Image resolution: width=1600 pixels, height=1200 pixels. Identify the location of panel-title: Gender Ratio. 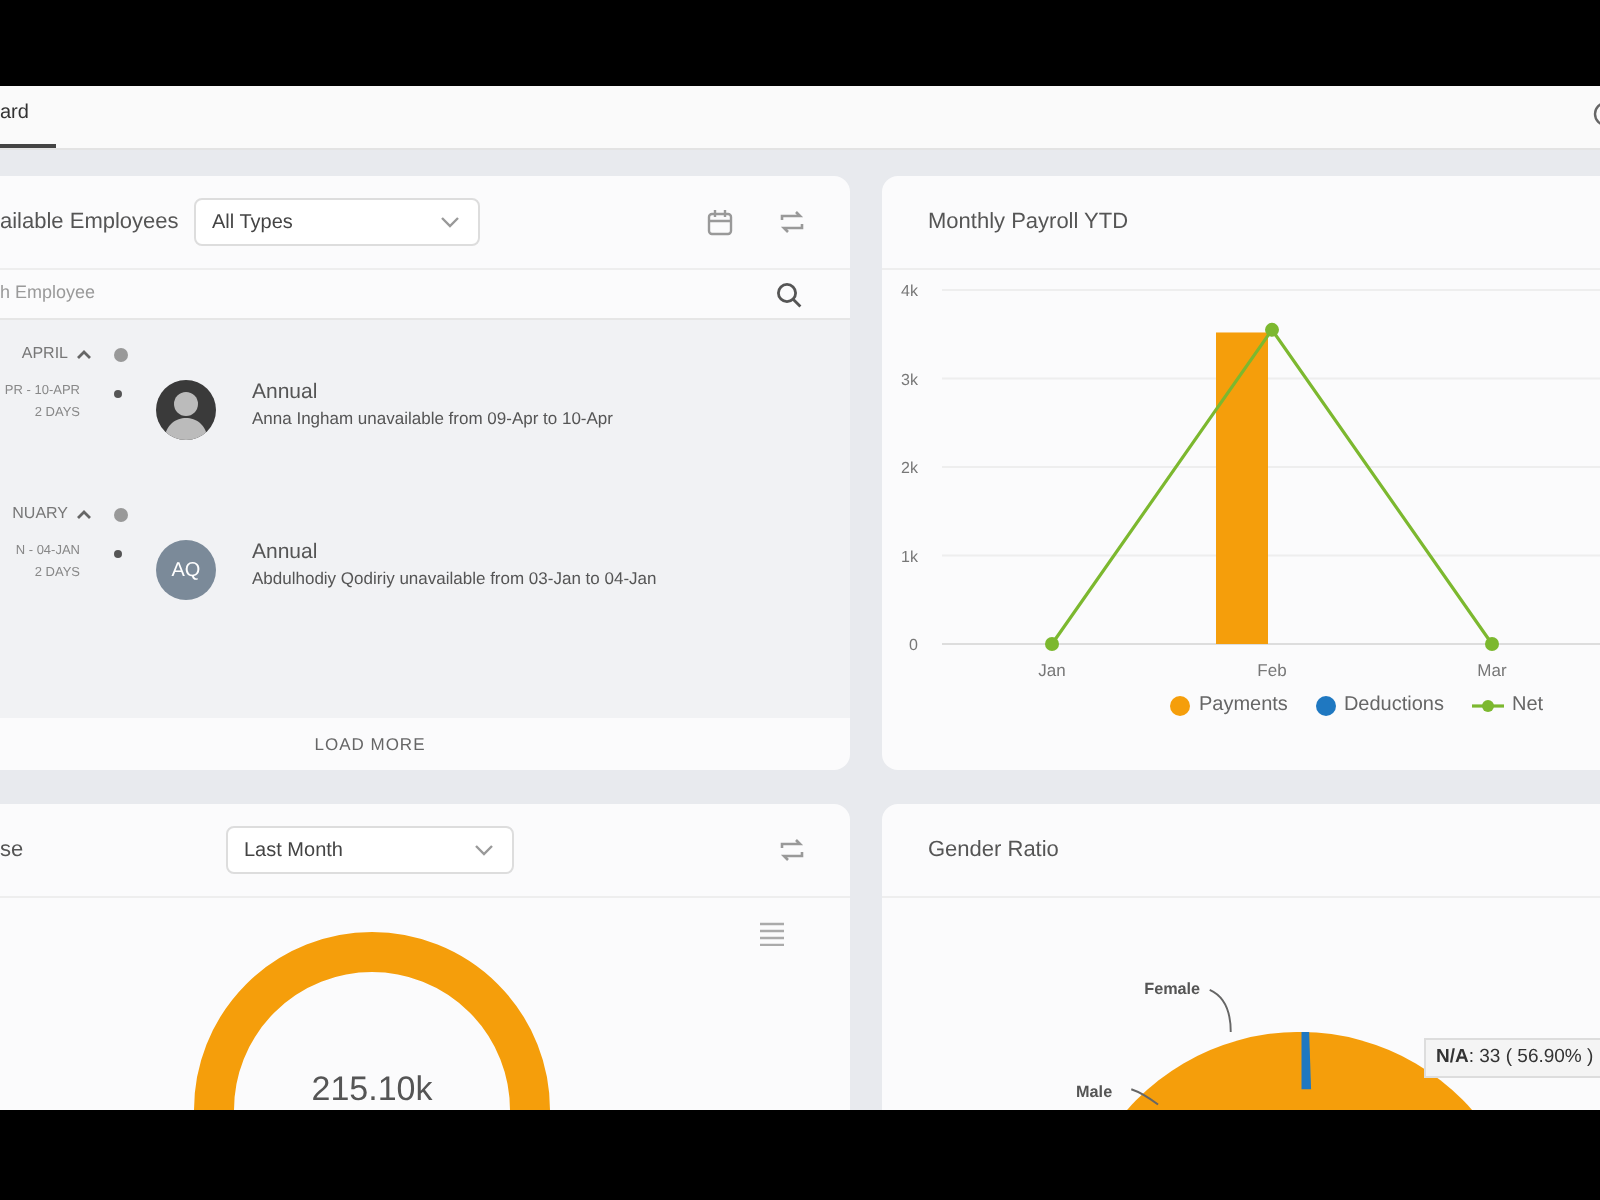
(993, 850).